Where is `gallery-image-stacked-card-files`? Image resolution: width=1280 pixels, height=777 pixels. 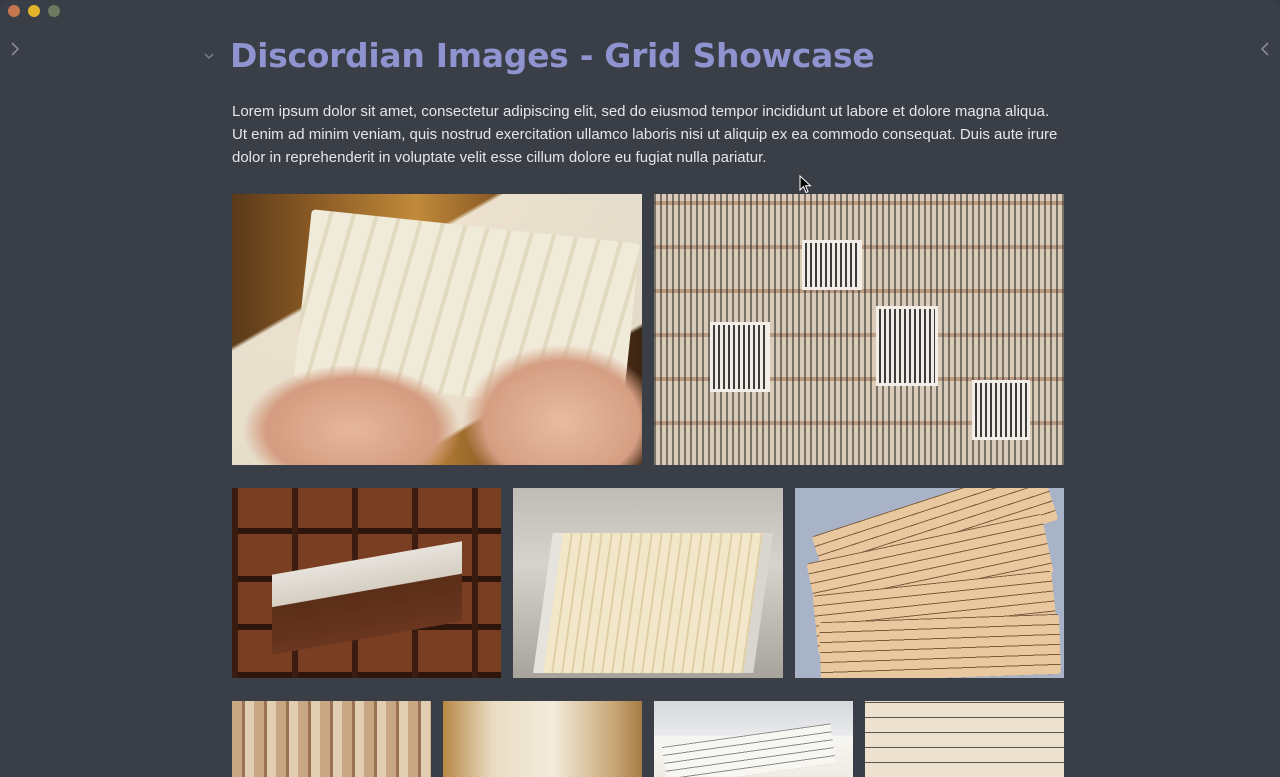 gallery-image-stacked-card-files is located at coordinates (331, 739).